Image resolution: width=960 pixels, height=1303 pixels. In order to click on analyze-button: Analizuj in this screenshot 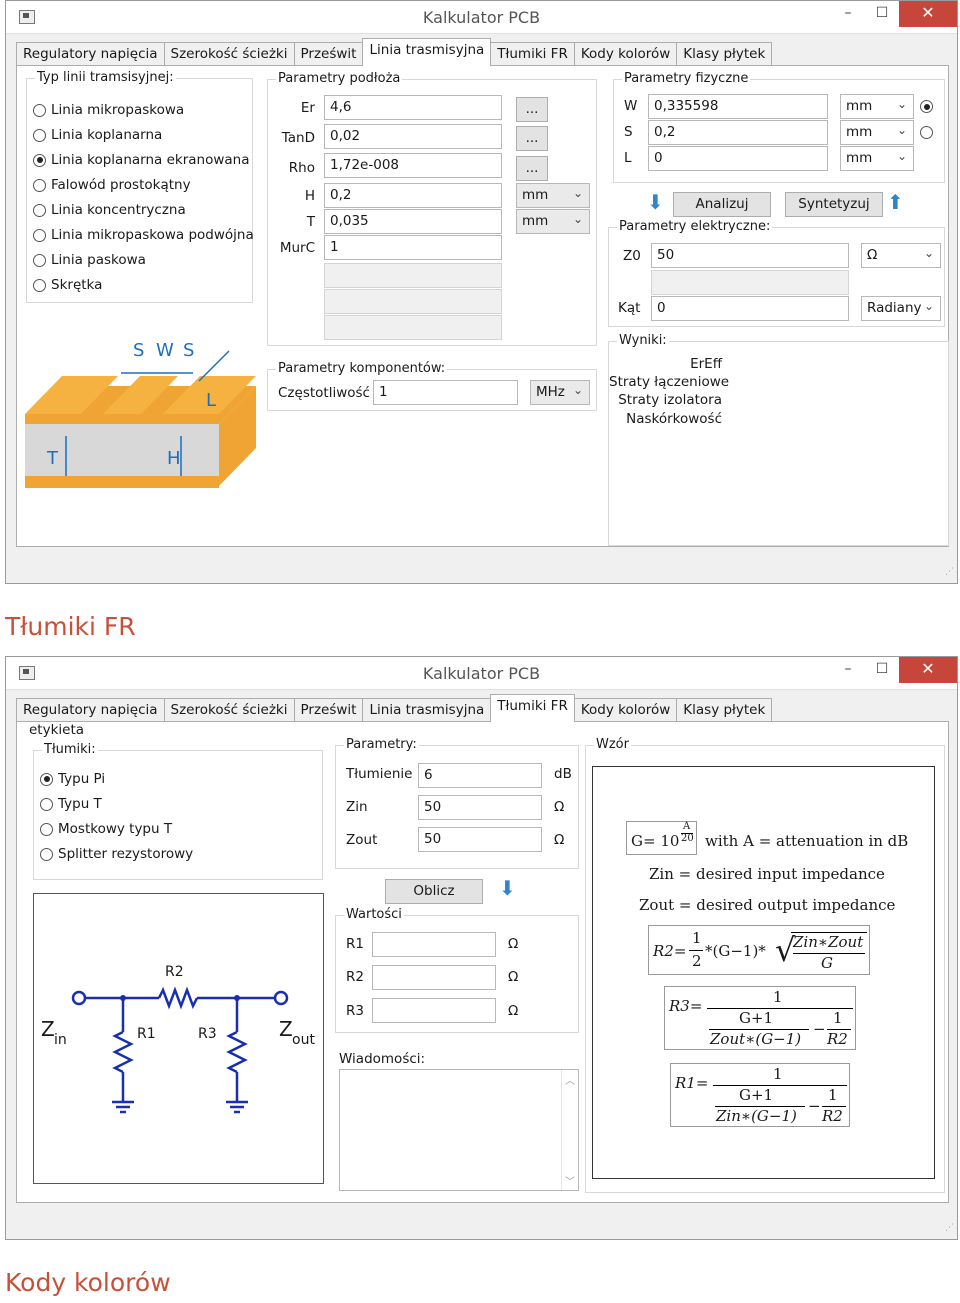, I will do `click(722, 204)`.